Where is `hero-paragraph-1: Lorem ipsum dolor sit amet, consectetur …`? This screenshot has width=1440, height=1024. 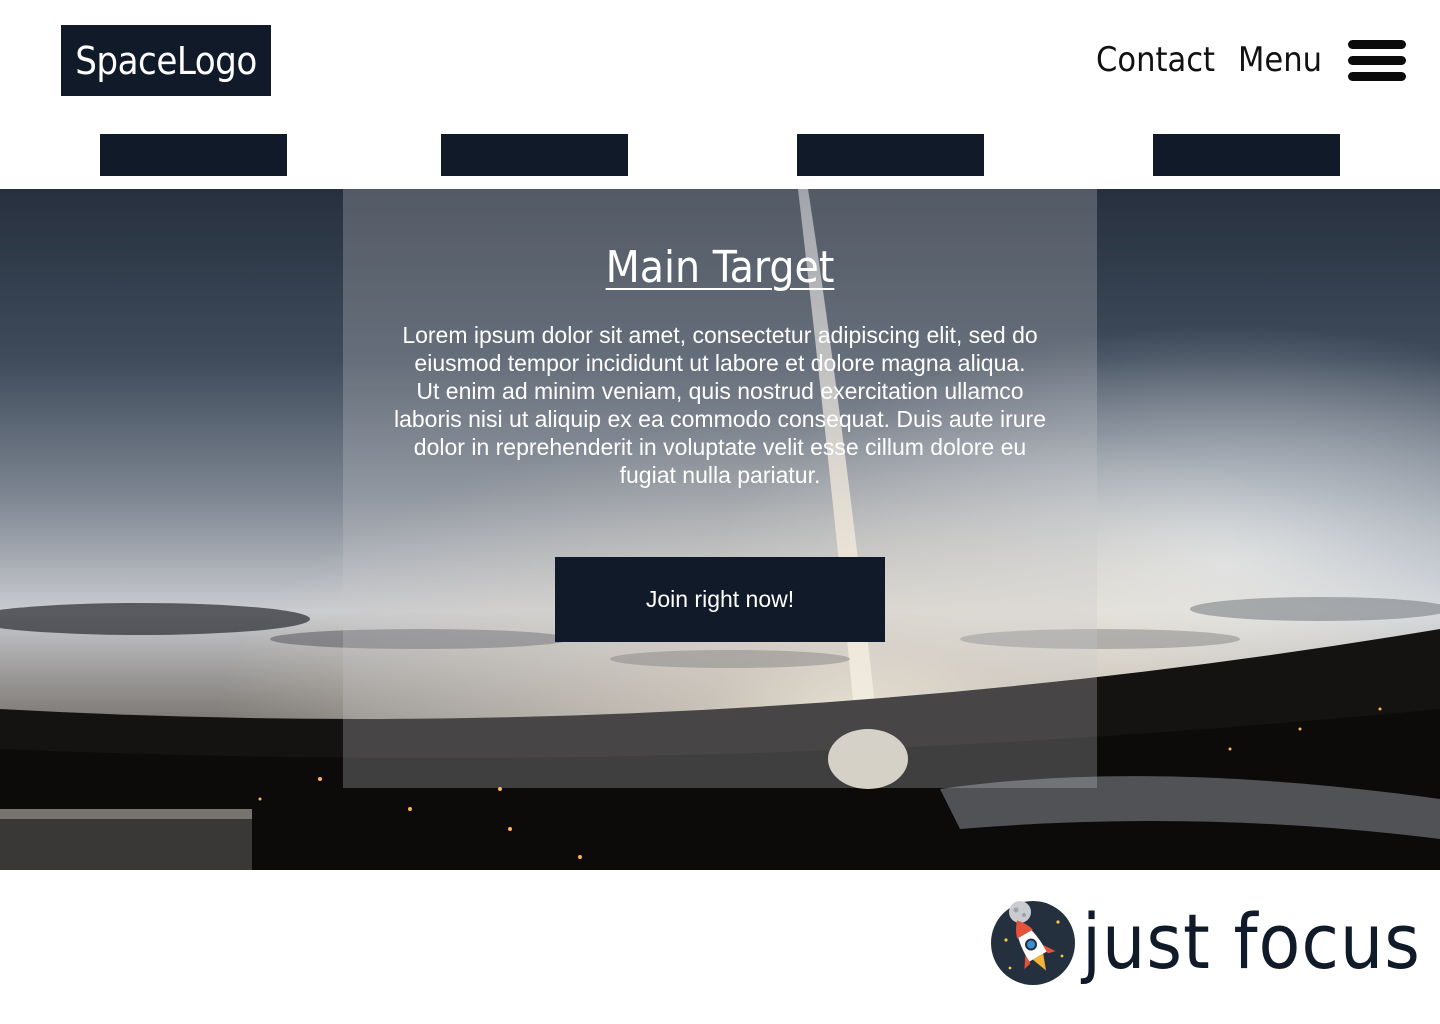 hero-paragraph-1: Lorem ipsum dolor sit amet, consectetur … is located at coordinates (720, 349).